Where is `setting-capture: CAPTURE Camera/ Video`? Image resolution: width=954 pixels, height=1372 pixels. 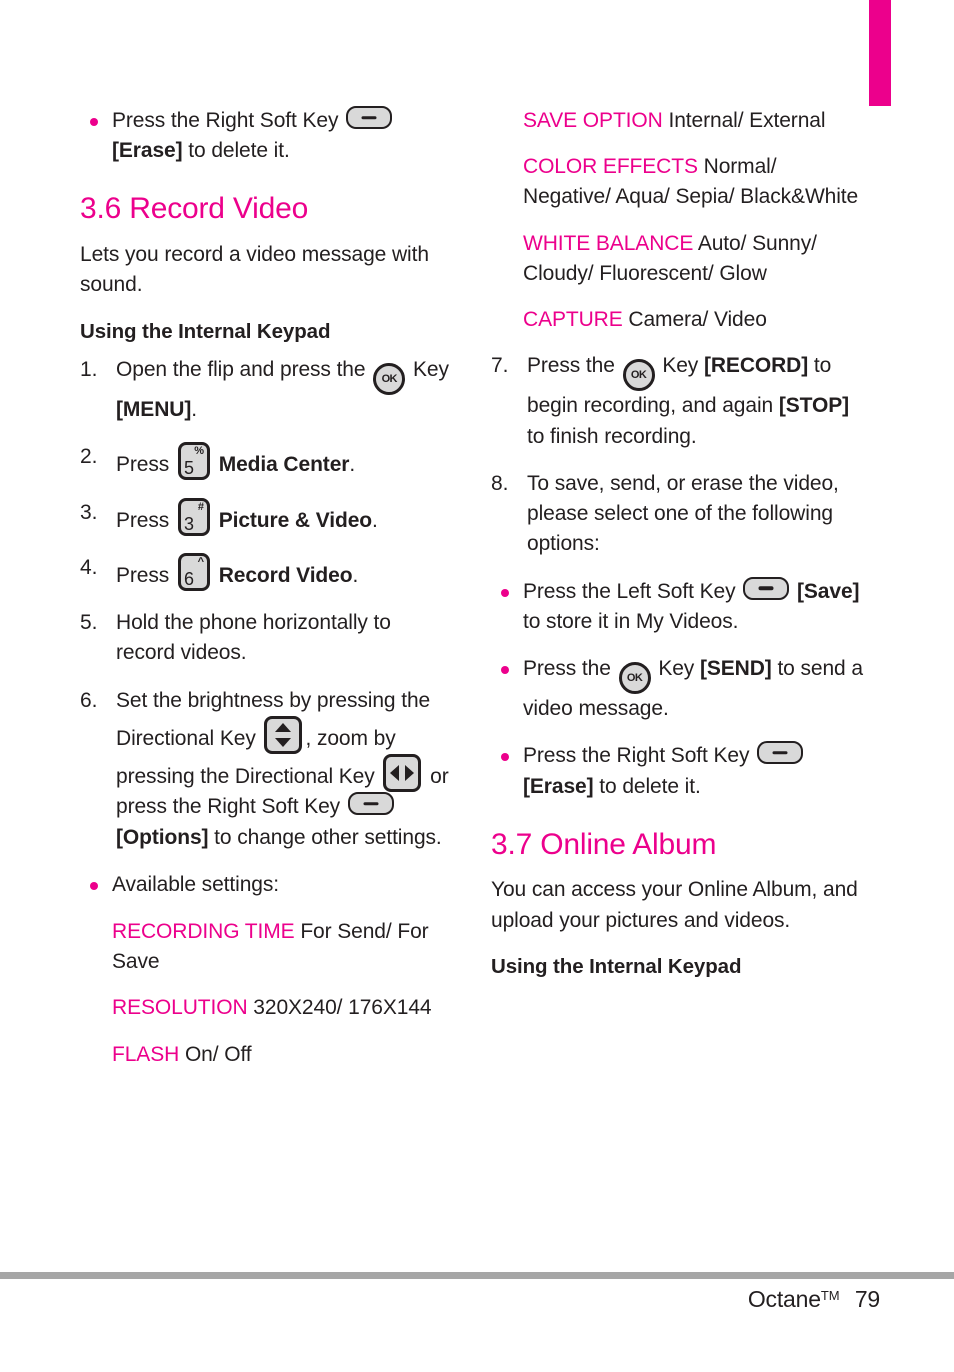
setting-capture: CAPTURE Camera/ Video is located at coordinates (678, 320).